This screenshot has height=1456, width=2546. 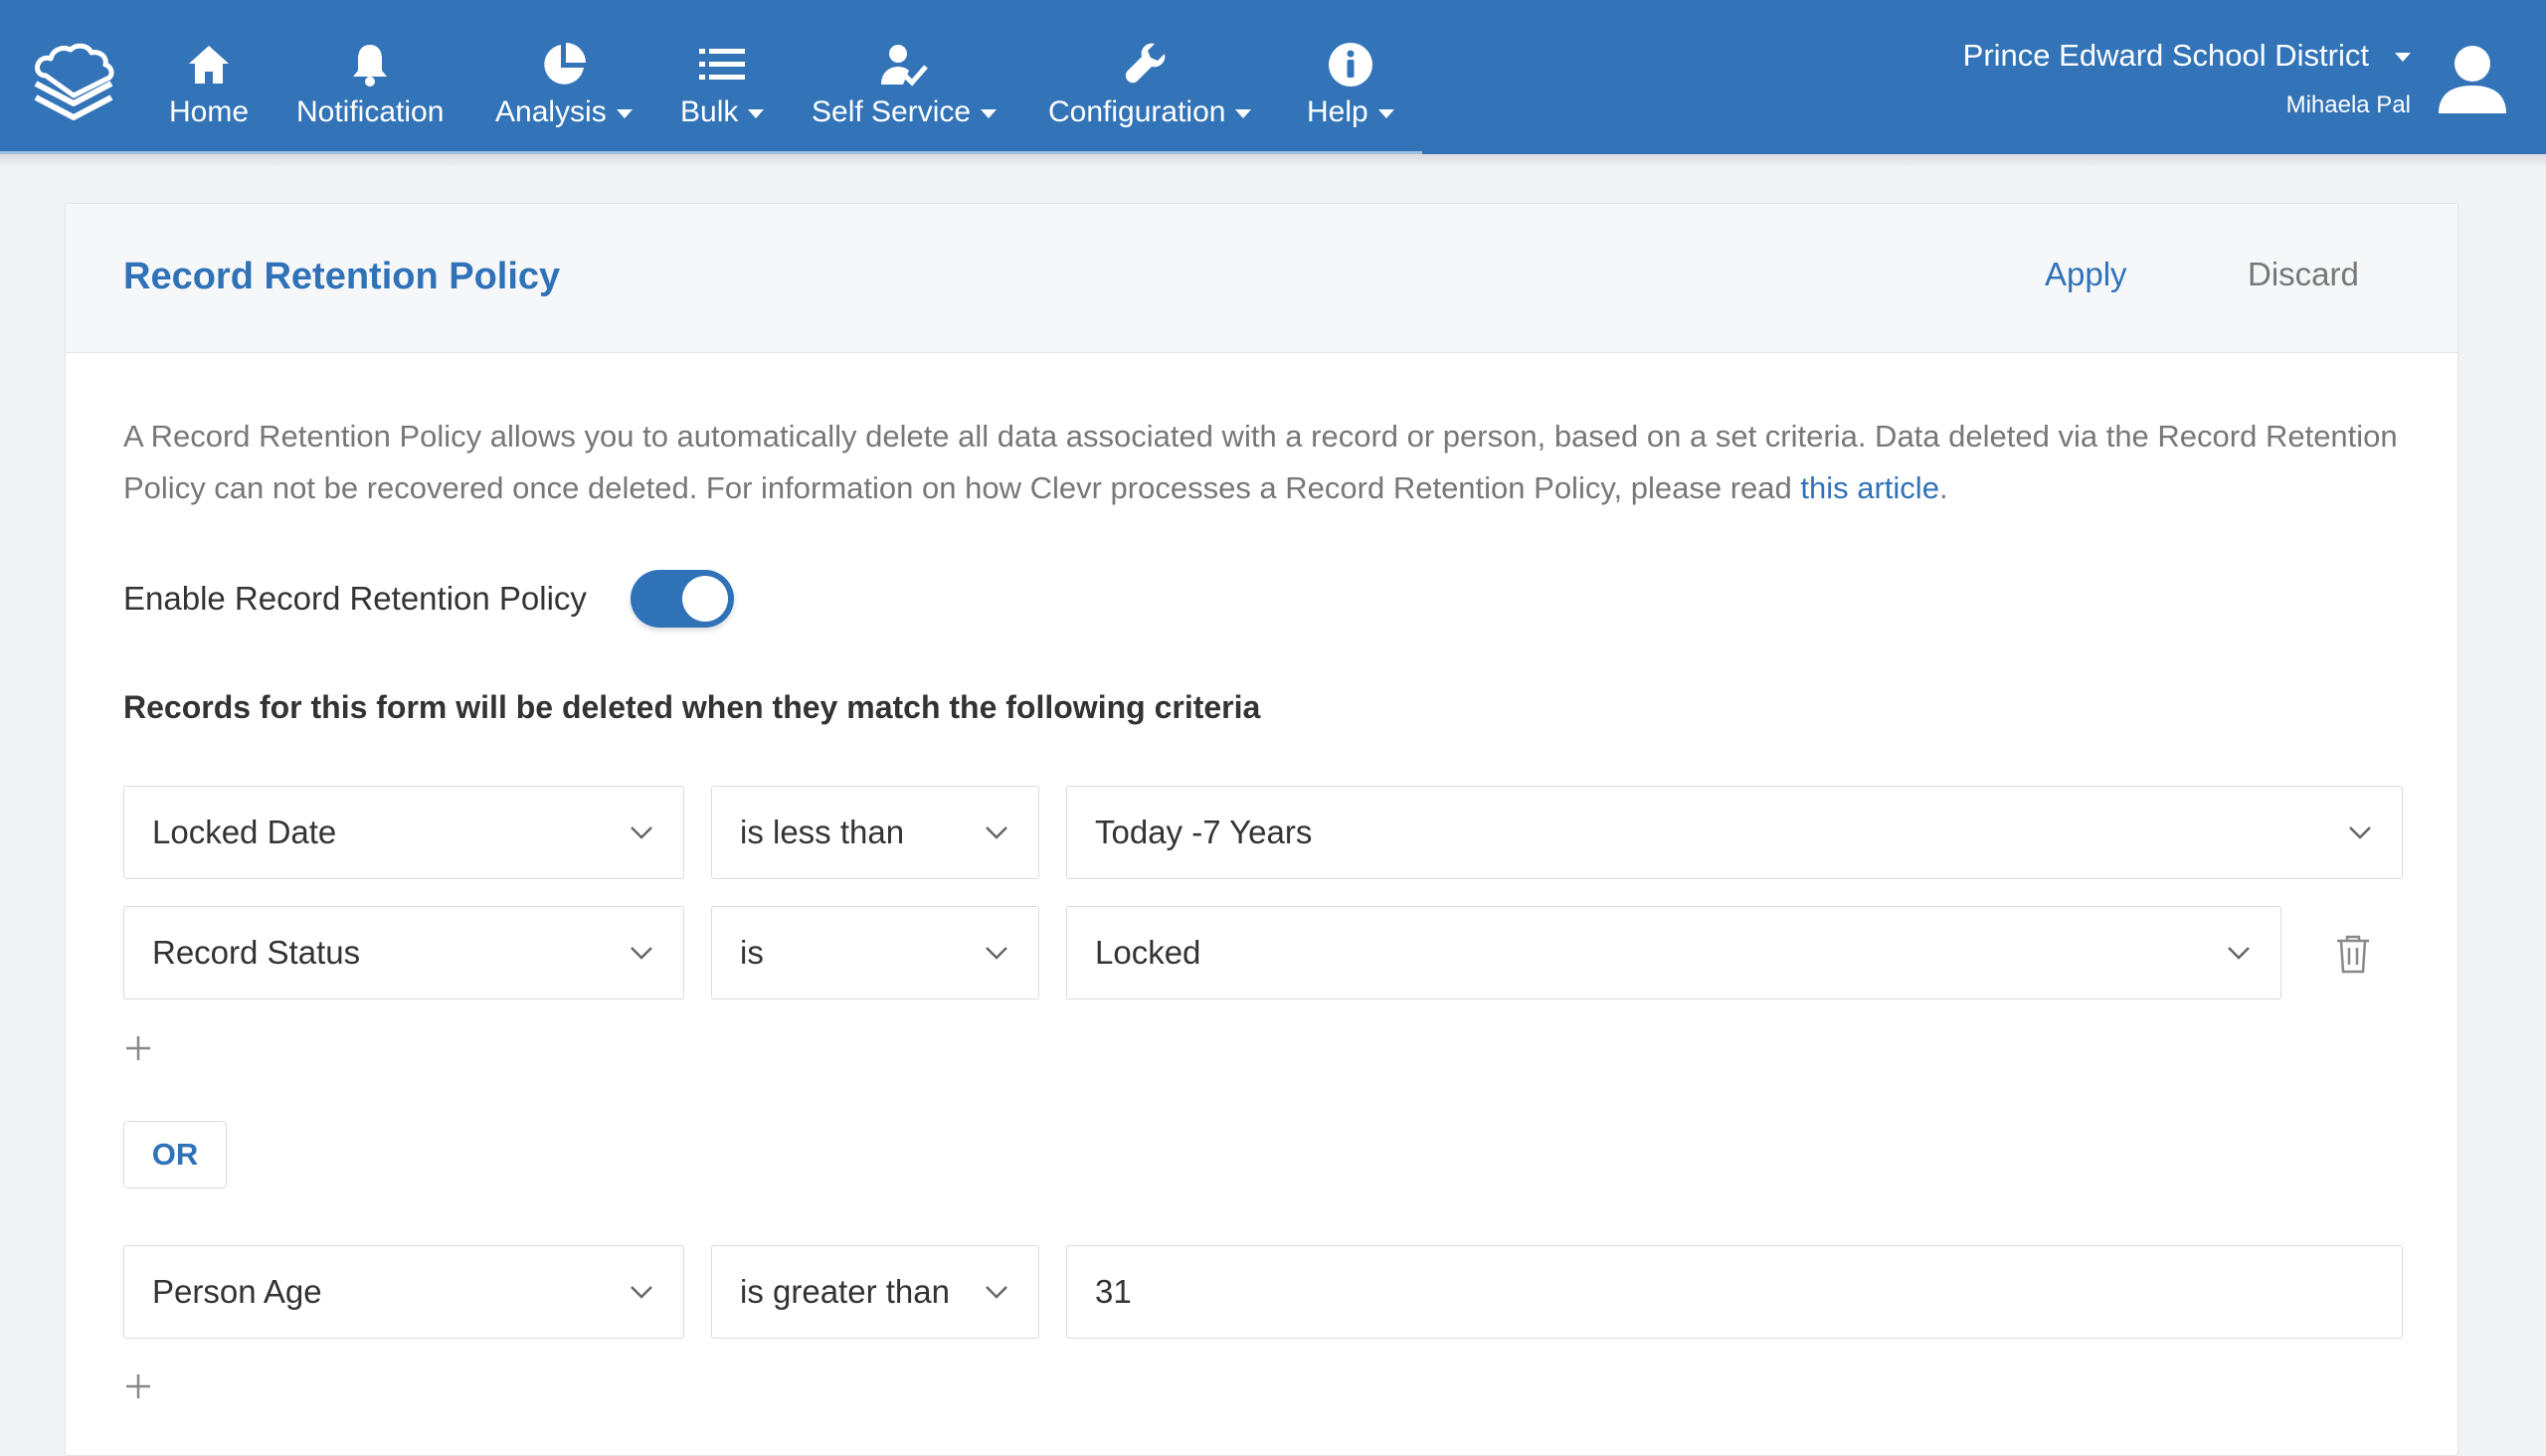 What do you see at coordinates (1150, 65) in the screenshot?
I see `wrench-icon` at bounding box center [1150, 65].